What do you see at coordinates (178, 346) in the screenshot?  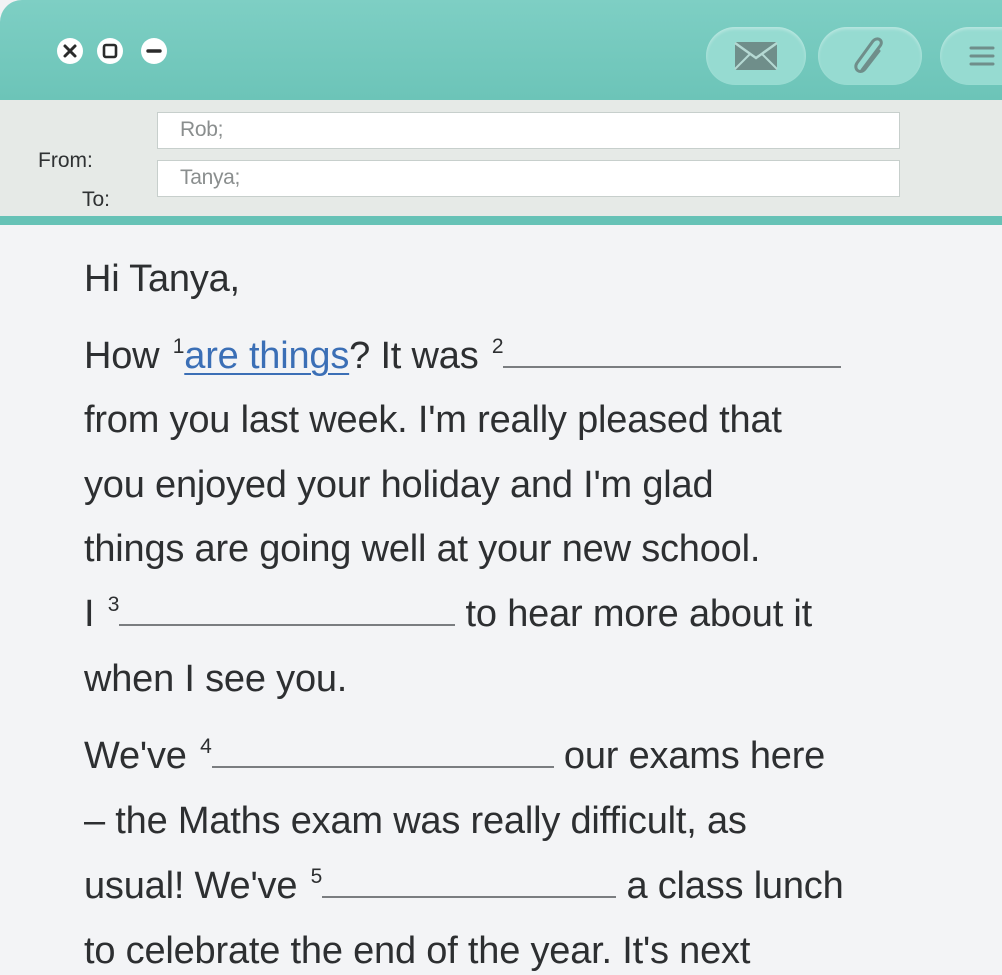 I see `gap-number-1: 1` at bounding box center [178, 346].